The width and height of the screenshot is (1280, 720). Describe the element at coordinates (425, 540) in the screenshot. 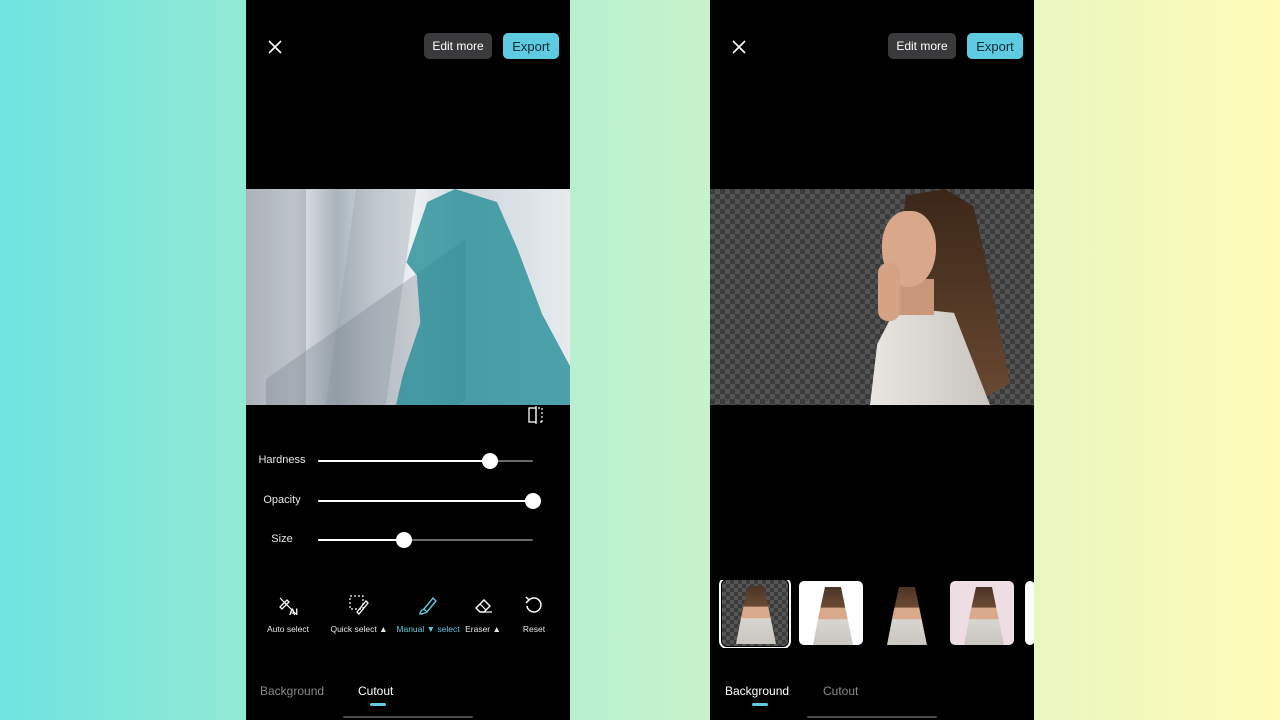

I see `size-slider` at that location.